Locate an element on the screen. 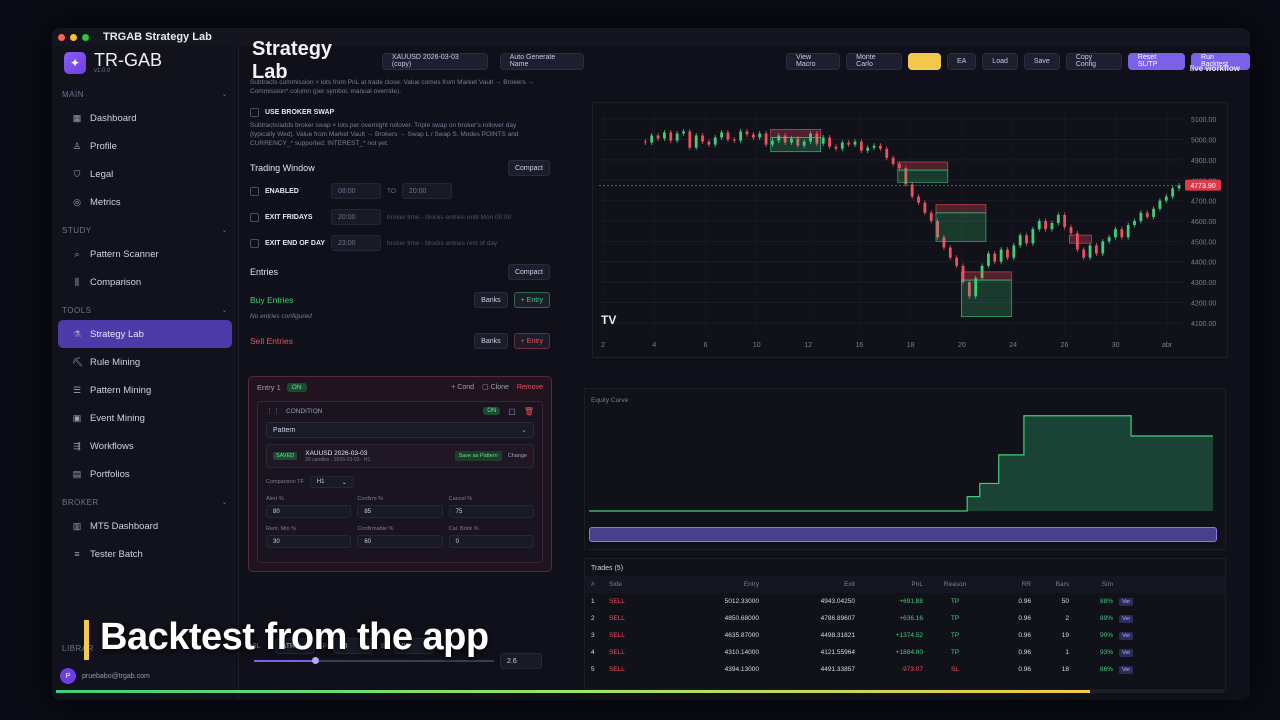 Image resolution: width=1280 pixels, height=720 pixels. window-from-input: 08:00 is located at coordinates (356, 191).